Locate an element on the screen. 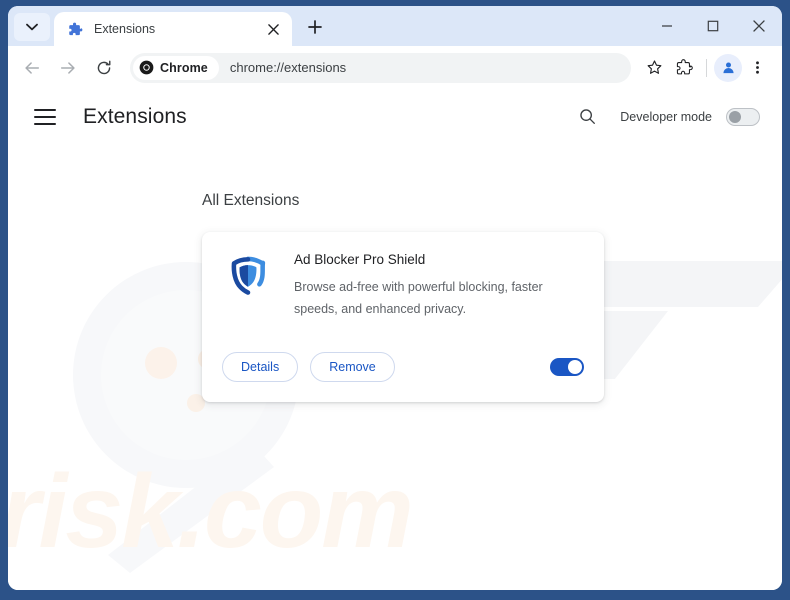  reload-button is located at coordinates (104, 68).